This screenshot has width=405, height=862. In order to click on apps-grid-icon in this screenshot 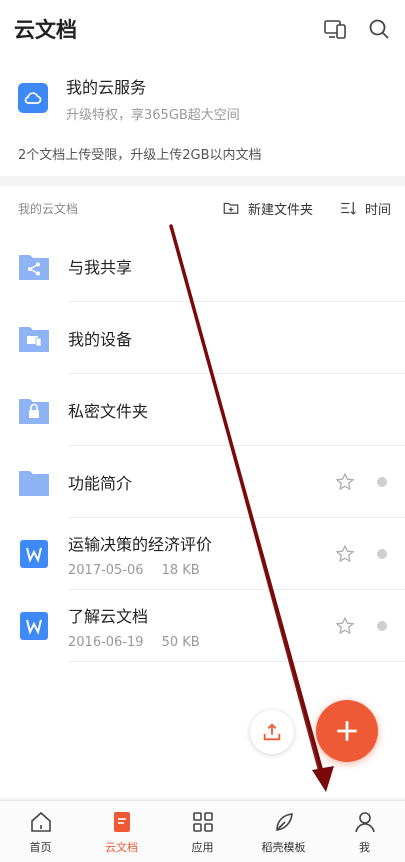, I will do `click(202, 822)`.